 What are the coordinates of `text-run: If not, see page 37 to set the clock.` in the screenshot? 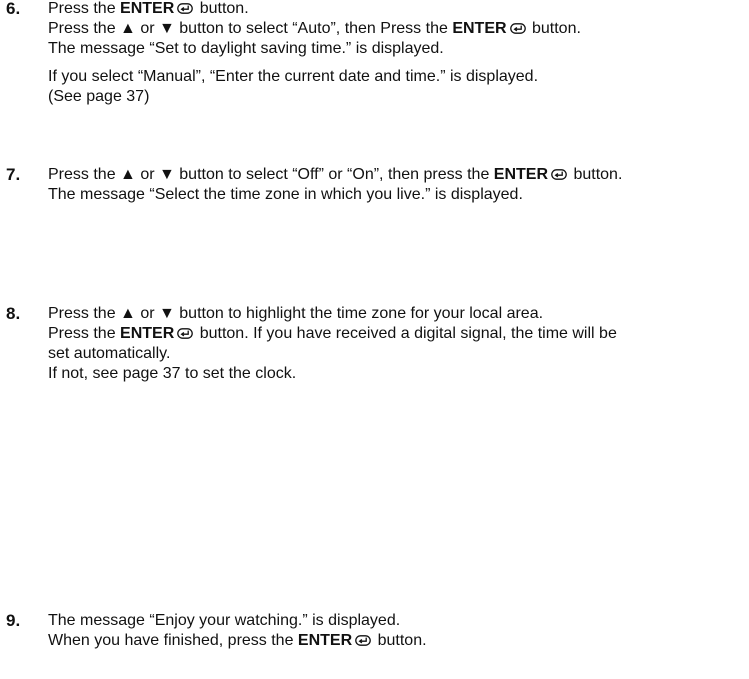 It's located at (172, 373).